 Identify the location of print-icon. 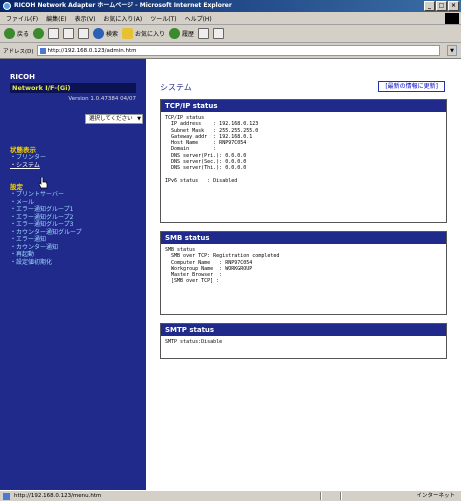
(219, 33).